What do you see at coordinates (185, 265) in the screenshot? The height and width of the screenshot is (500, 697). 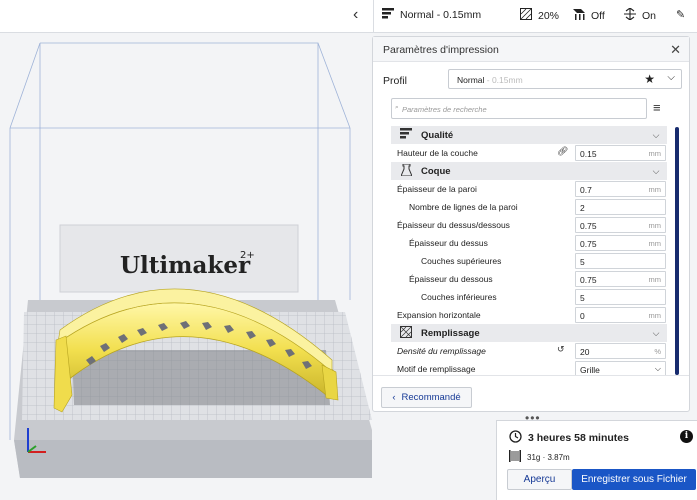 I see `brand-logo: Ultimaker` at bounding box center [185, 265].